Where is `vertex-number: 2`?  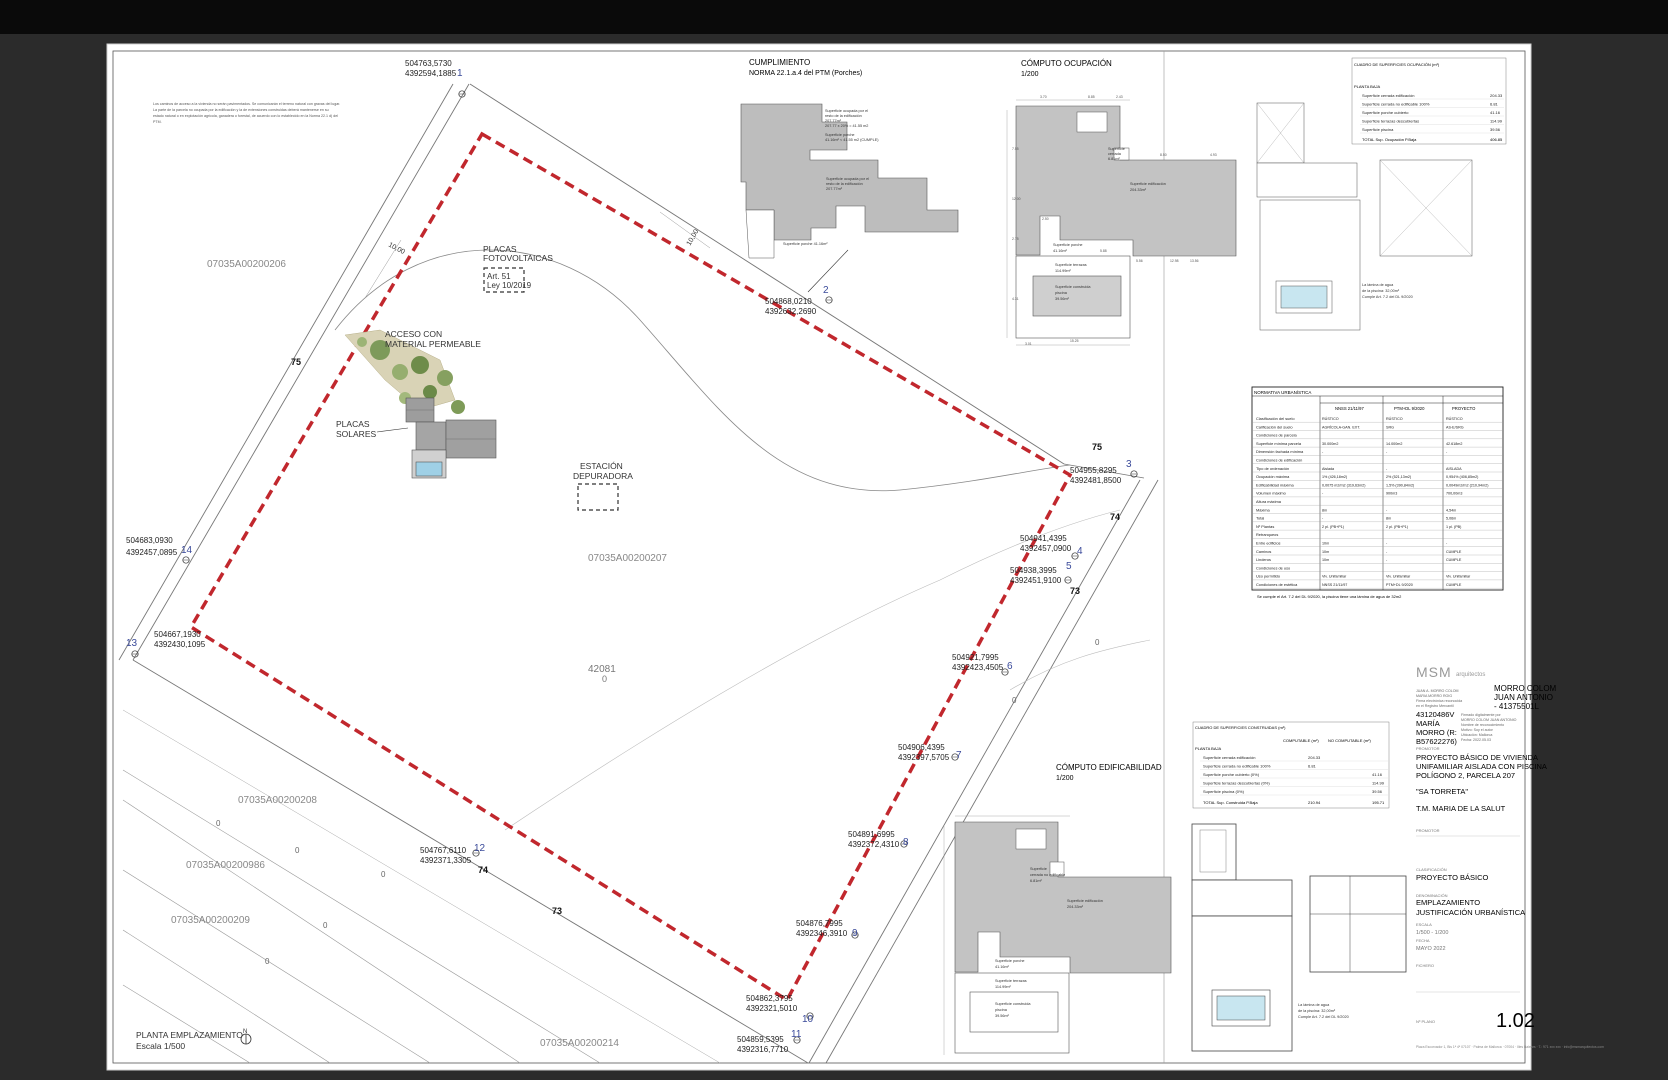 vertex-number: 2 is located at coordinates (826, 290).